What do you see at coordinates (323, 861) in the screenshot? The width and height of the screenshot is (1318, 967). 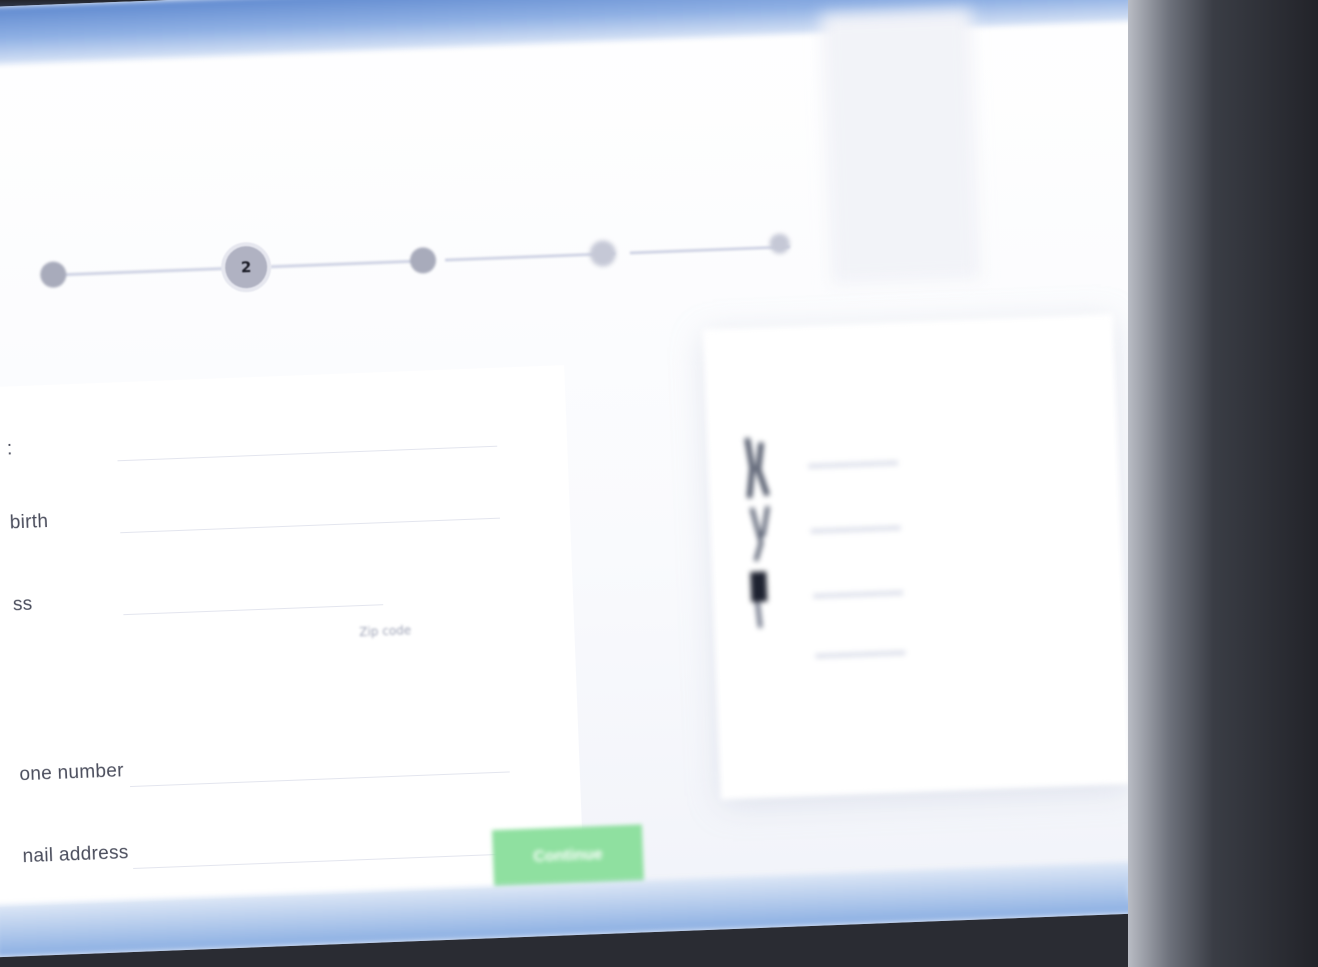 I see `email-address-input` at bounding box center [323, 861].